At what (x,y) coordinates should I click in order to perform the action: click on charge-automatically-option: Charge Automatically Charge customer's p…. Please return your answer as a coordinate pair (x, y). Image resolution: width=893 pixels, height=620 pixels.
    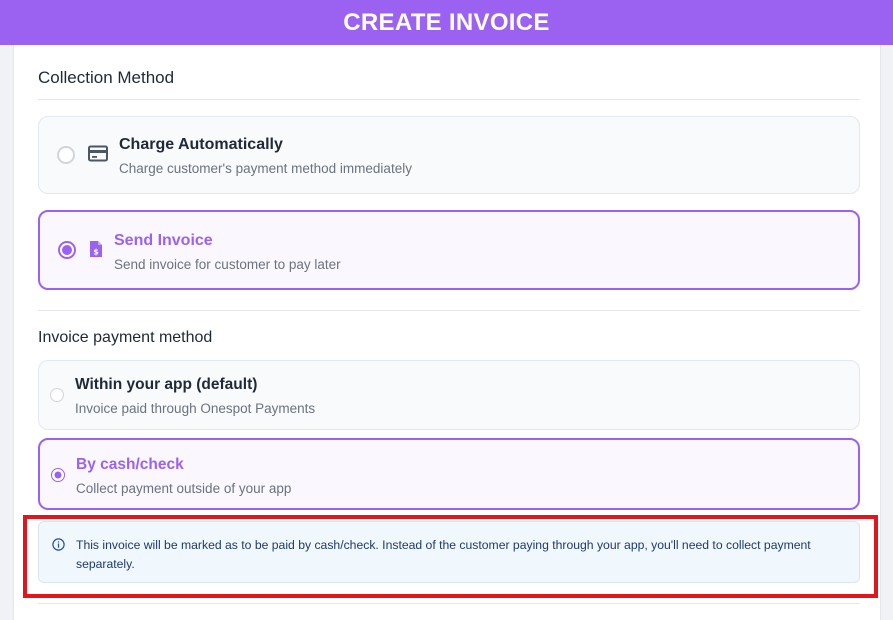
    Looking at the image, I should click on (449, 155).